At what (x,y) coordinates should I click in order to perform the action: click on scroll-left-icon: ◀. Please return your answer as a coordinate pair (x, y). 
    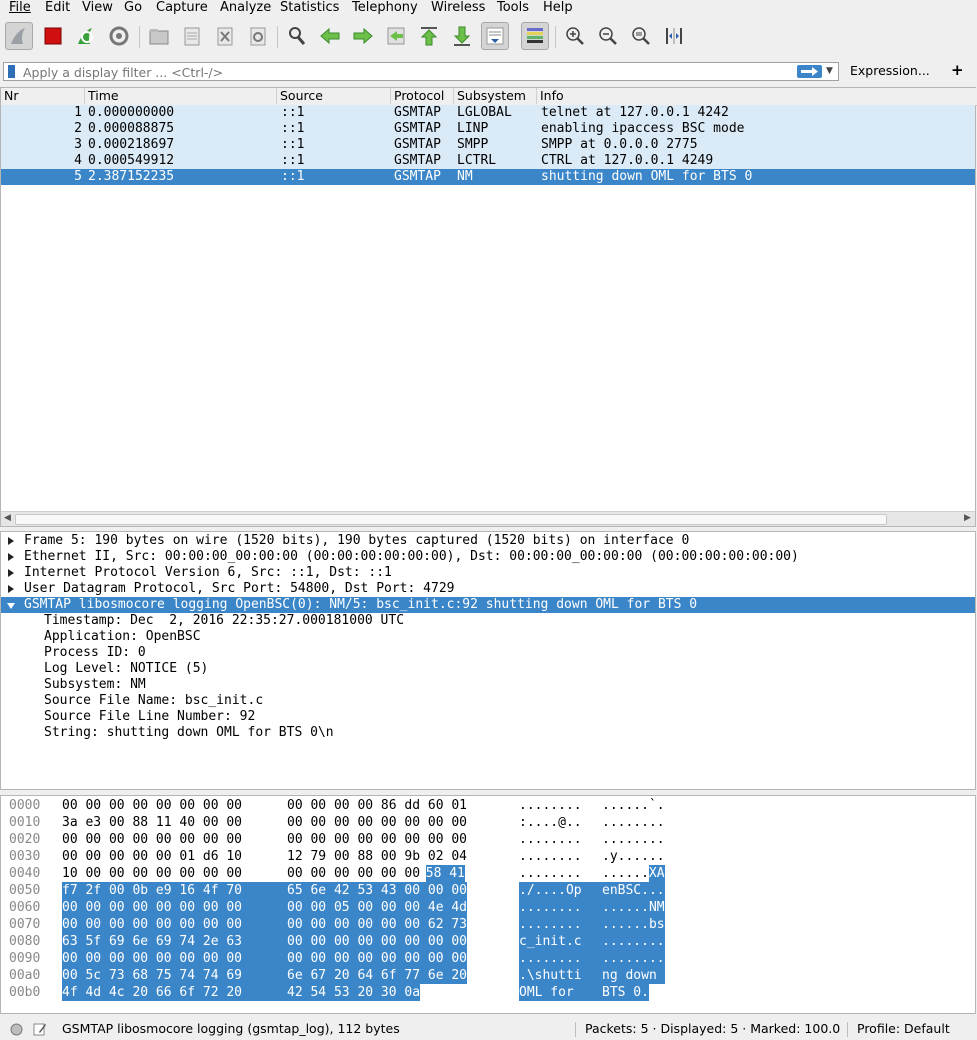
    Looking at the image, I should click on (7, 518).